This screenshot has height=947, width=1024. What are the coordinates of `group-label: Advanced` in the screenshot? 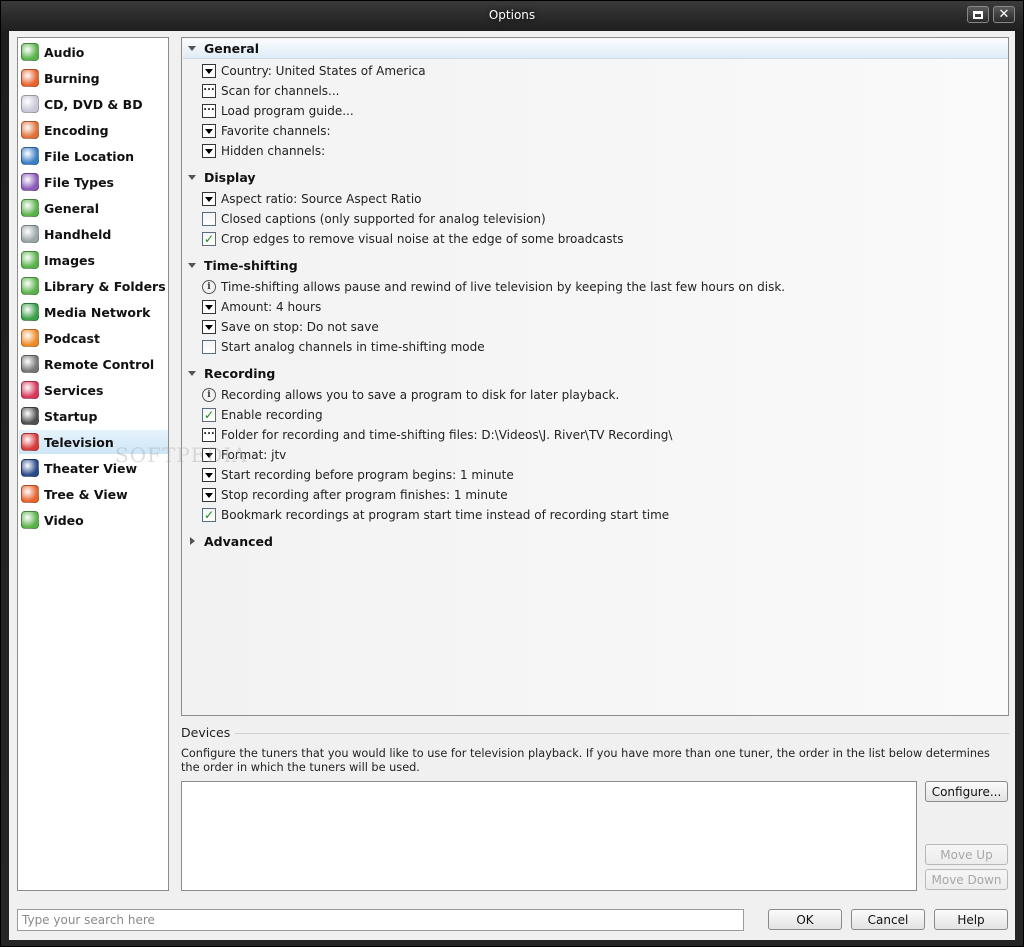 It's located at (238, 541).